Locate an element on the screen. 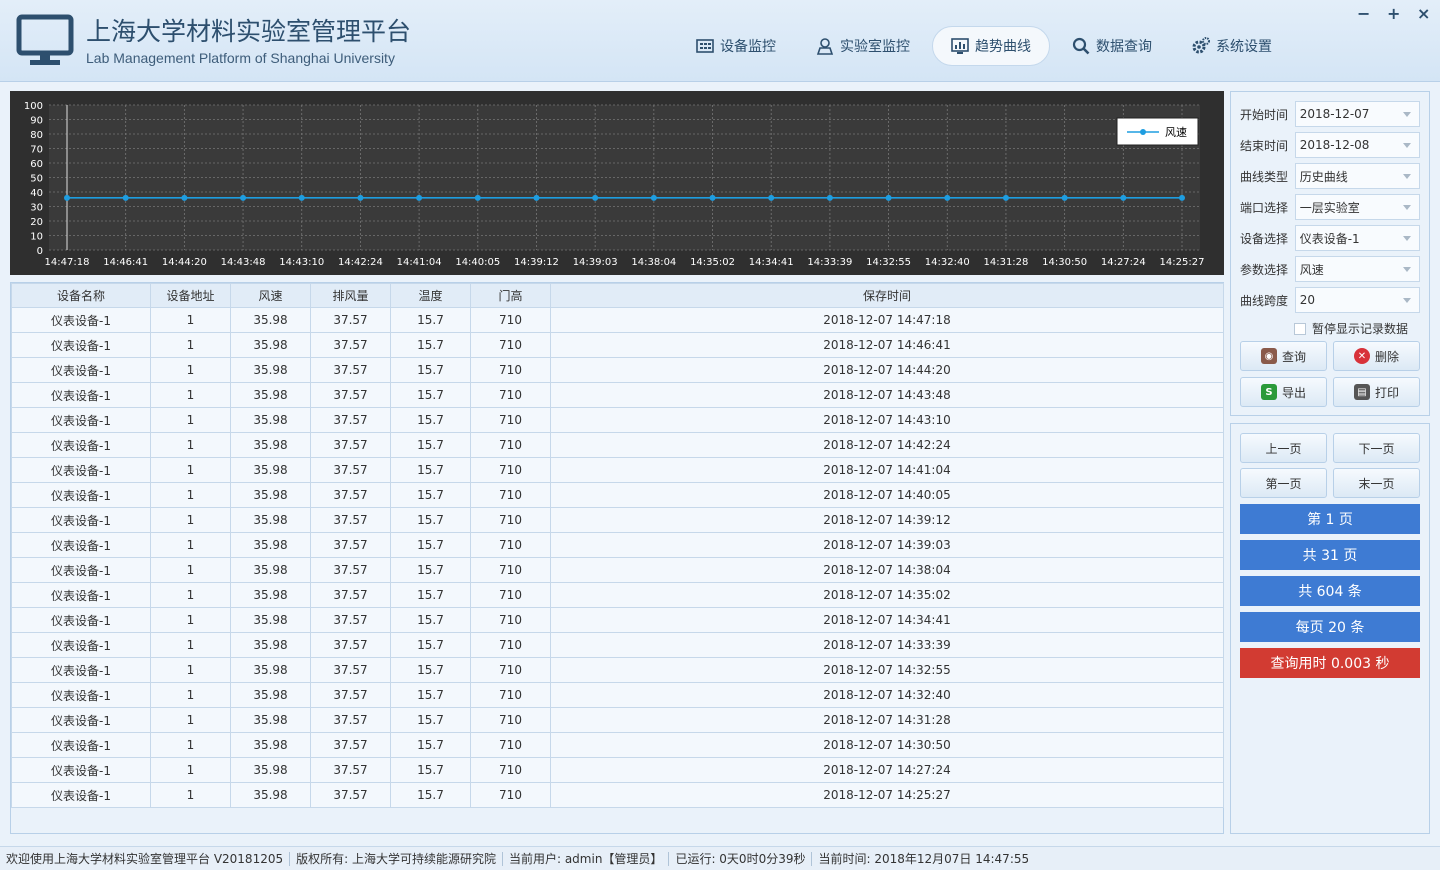 The height and width of the screenshot is (870, 1440). table-cell: 2018-12-07 14:41:04 is located at coordinates (887, 470).